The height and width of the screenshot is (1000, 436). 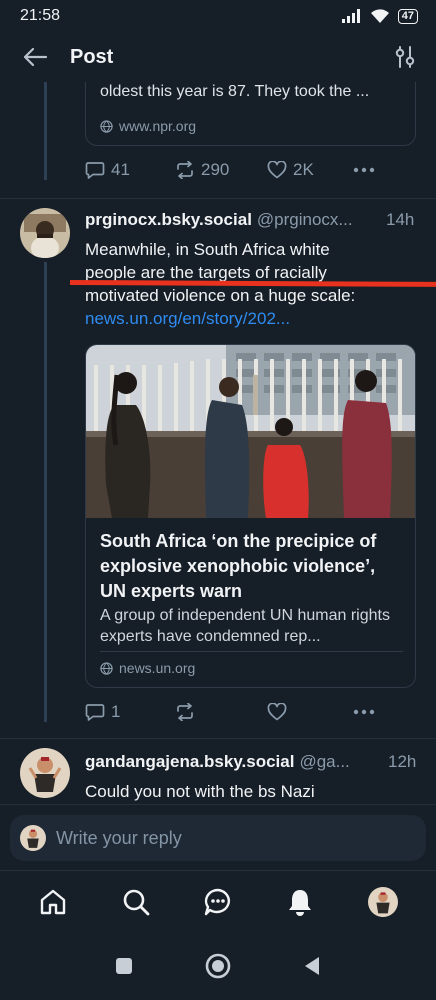 What do you see at coordinates (218, 57) in the screenshot?
I see `app-header: Post` at bounding box center [218, 57].